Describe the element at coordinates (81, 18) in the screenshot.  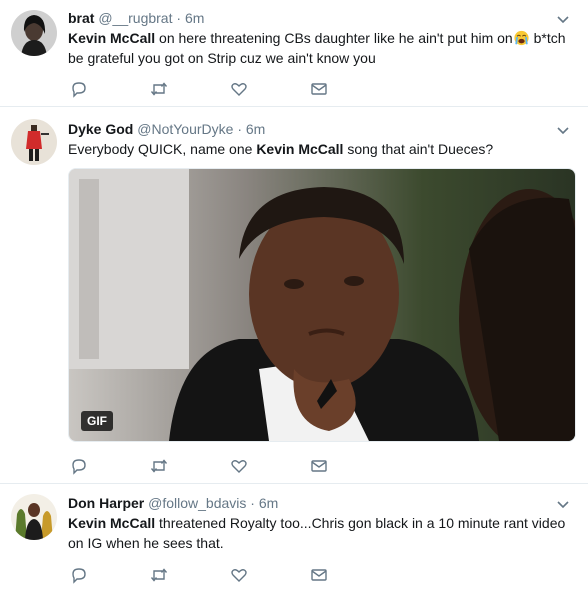
I see `display-name: brat` at that location.